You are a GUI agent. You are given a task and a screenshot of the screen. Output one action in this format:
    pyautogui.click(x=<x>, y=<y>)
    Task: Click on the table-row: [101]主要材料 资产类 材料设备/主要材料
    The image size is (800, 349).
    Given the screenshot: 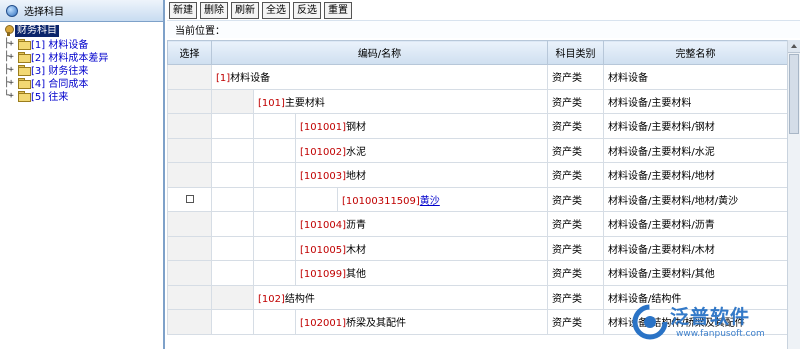 What is the action you would take?
    pyautogui.click(x=477, y=101)
    